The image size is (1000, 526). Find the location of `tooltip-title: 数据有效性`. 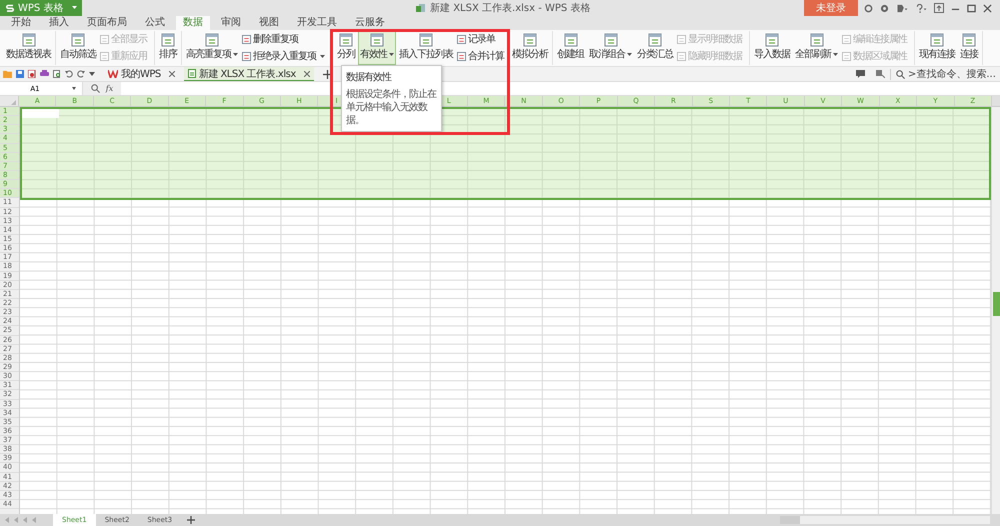

tooltip-title: 数据有效性 is located at coordinates (369, 77).